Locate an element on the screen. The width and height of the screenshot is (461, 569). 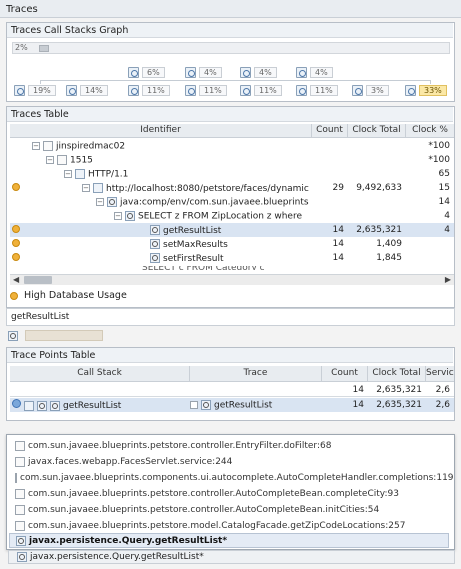
search-input is located at coordinates (64, 335).